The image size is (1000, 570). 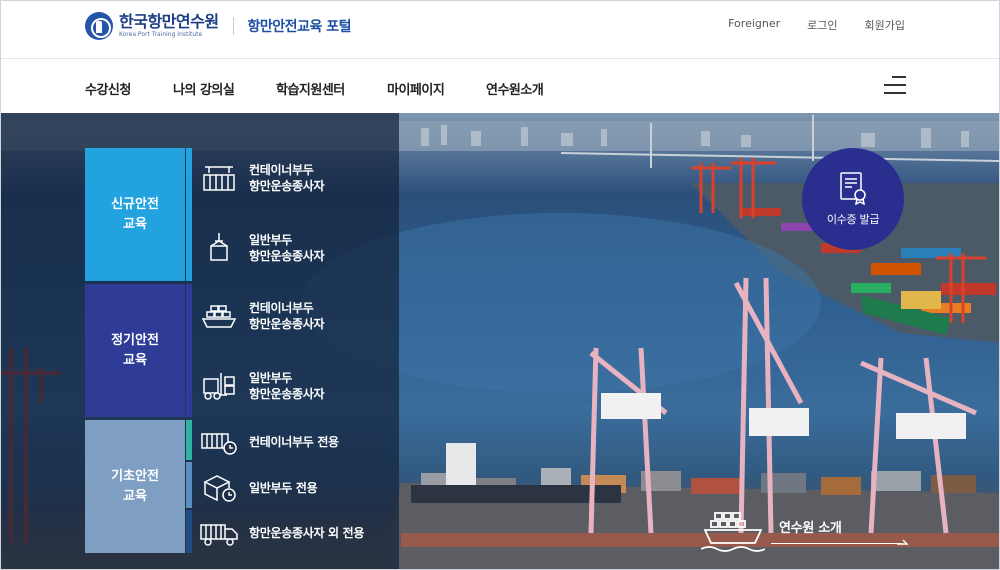 I want to click on logo-divider, so click(x=233, y=26).